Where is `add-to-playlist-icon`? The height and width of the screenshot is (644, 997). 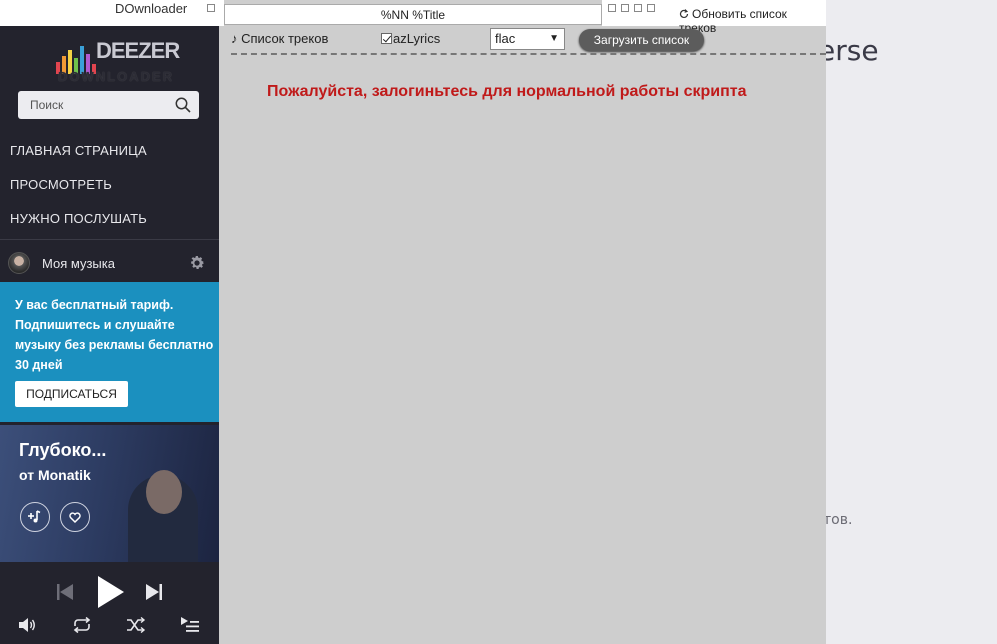 add-to-playlist-icon is located at coordinates (34, 516).